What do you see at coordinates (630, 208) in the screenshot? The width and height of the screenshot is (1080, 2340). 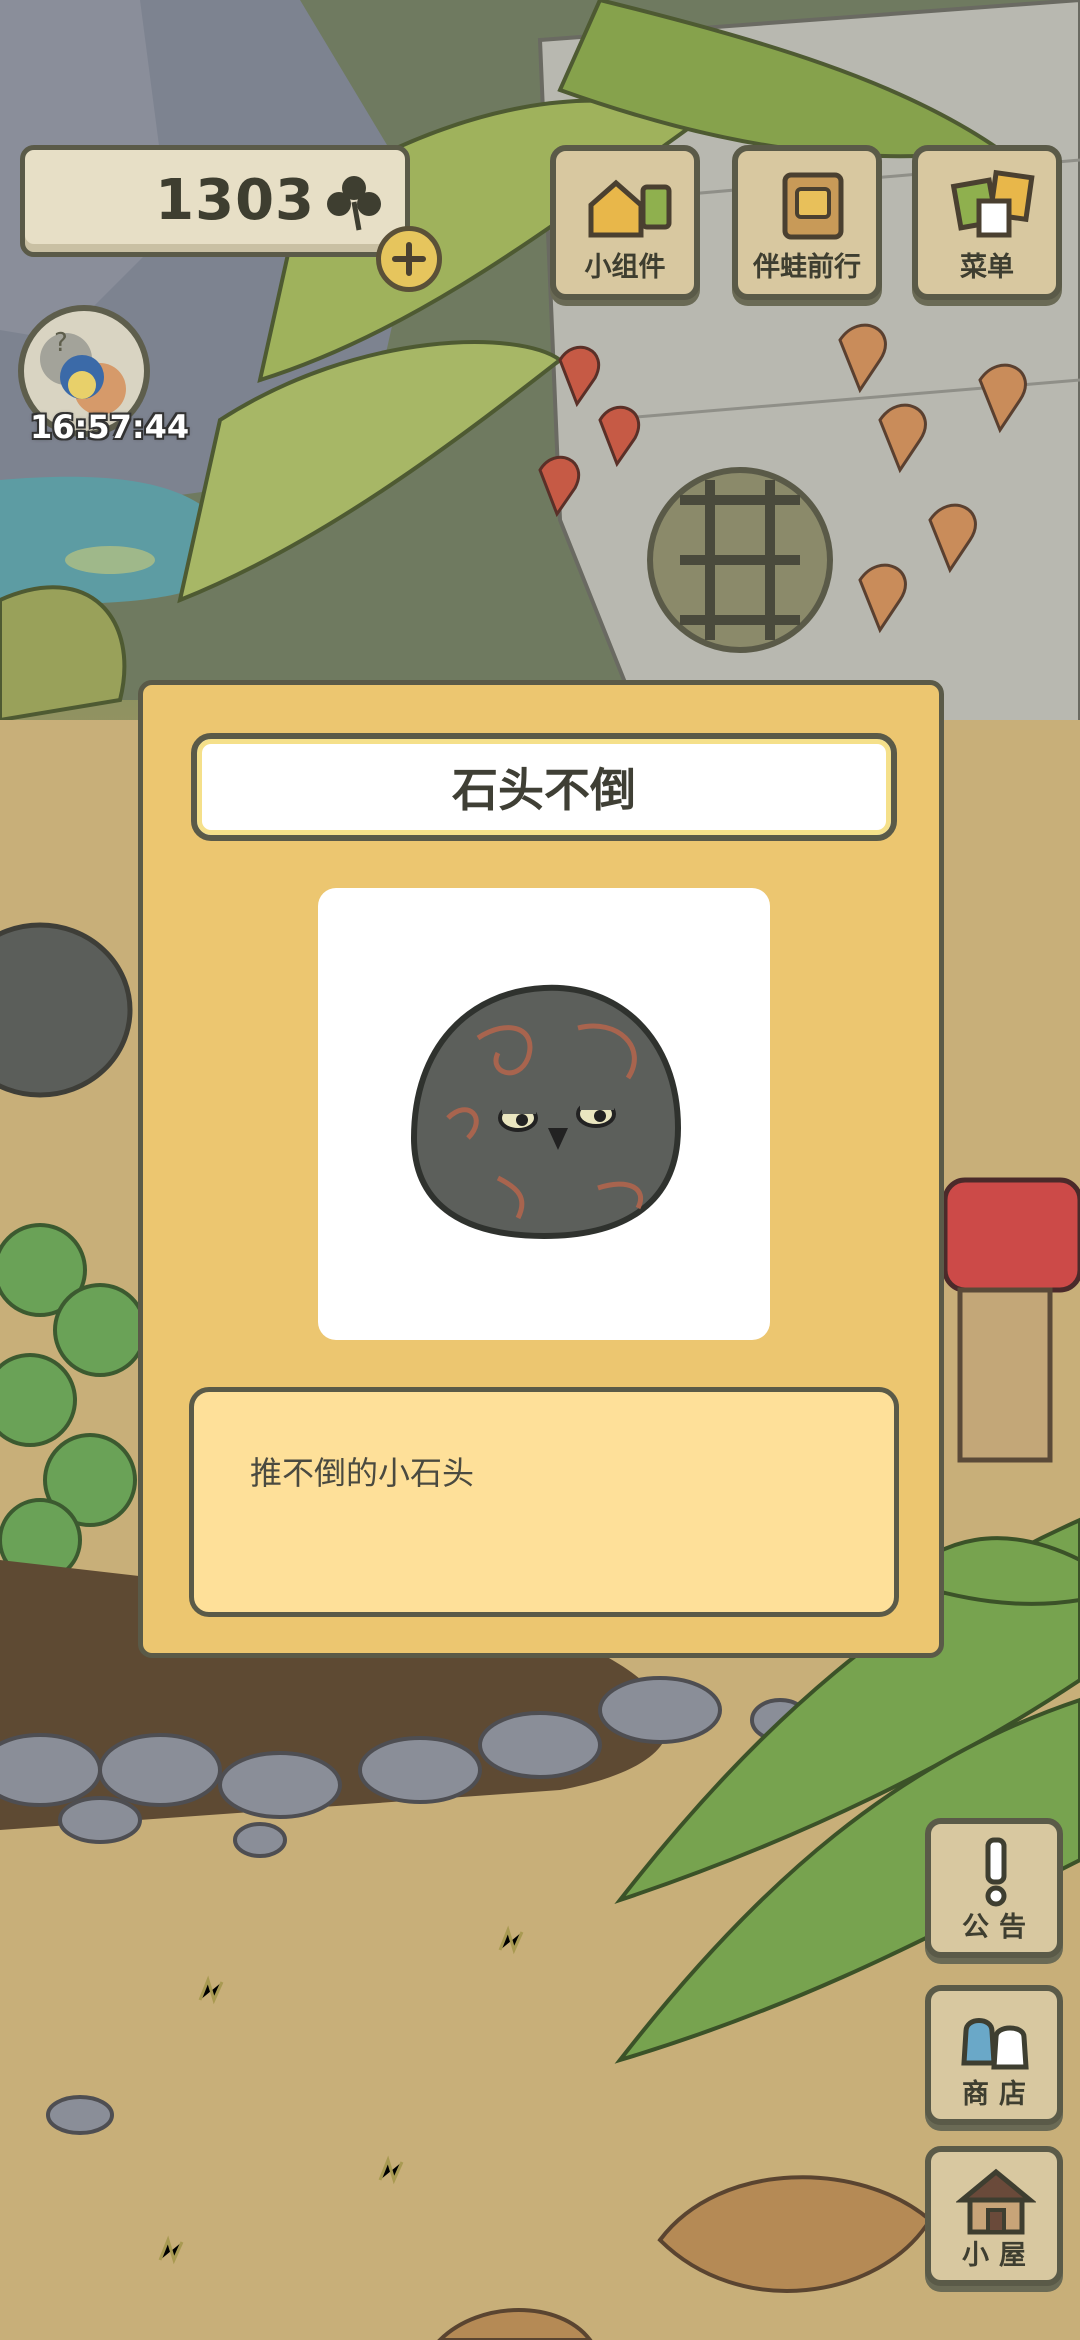 I see `widget-icon` at bounding box center [630, 208].